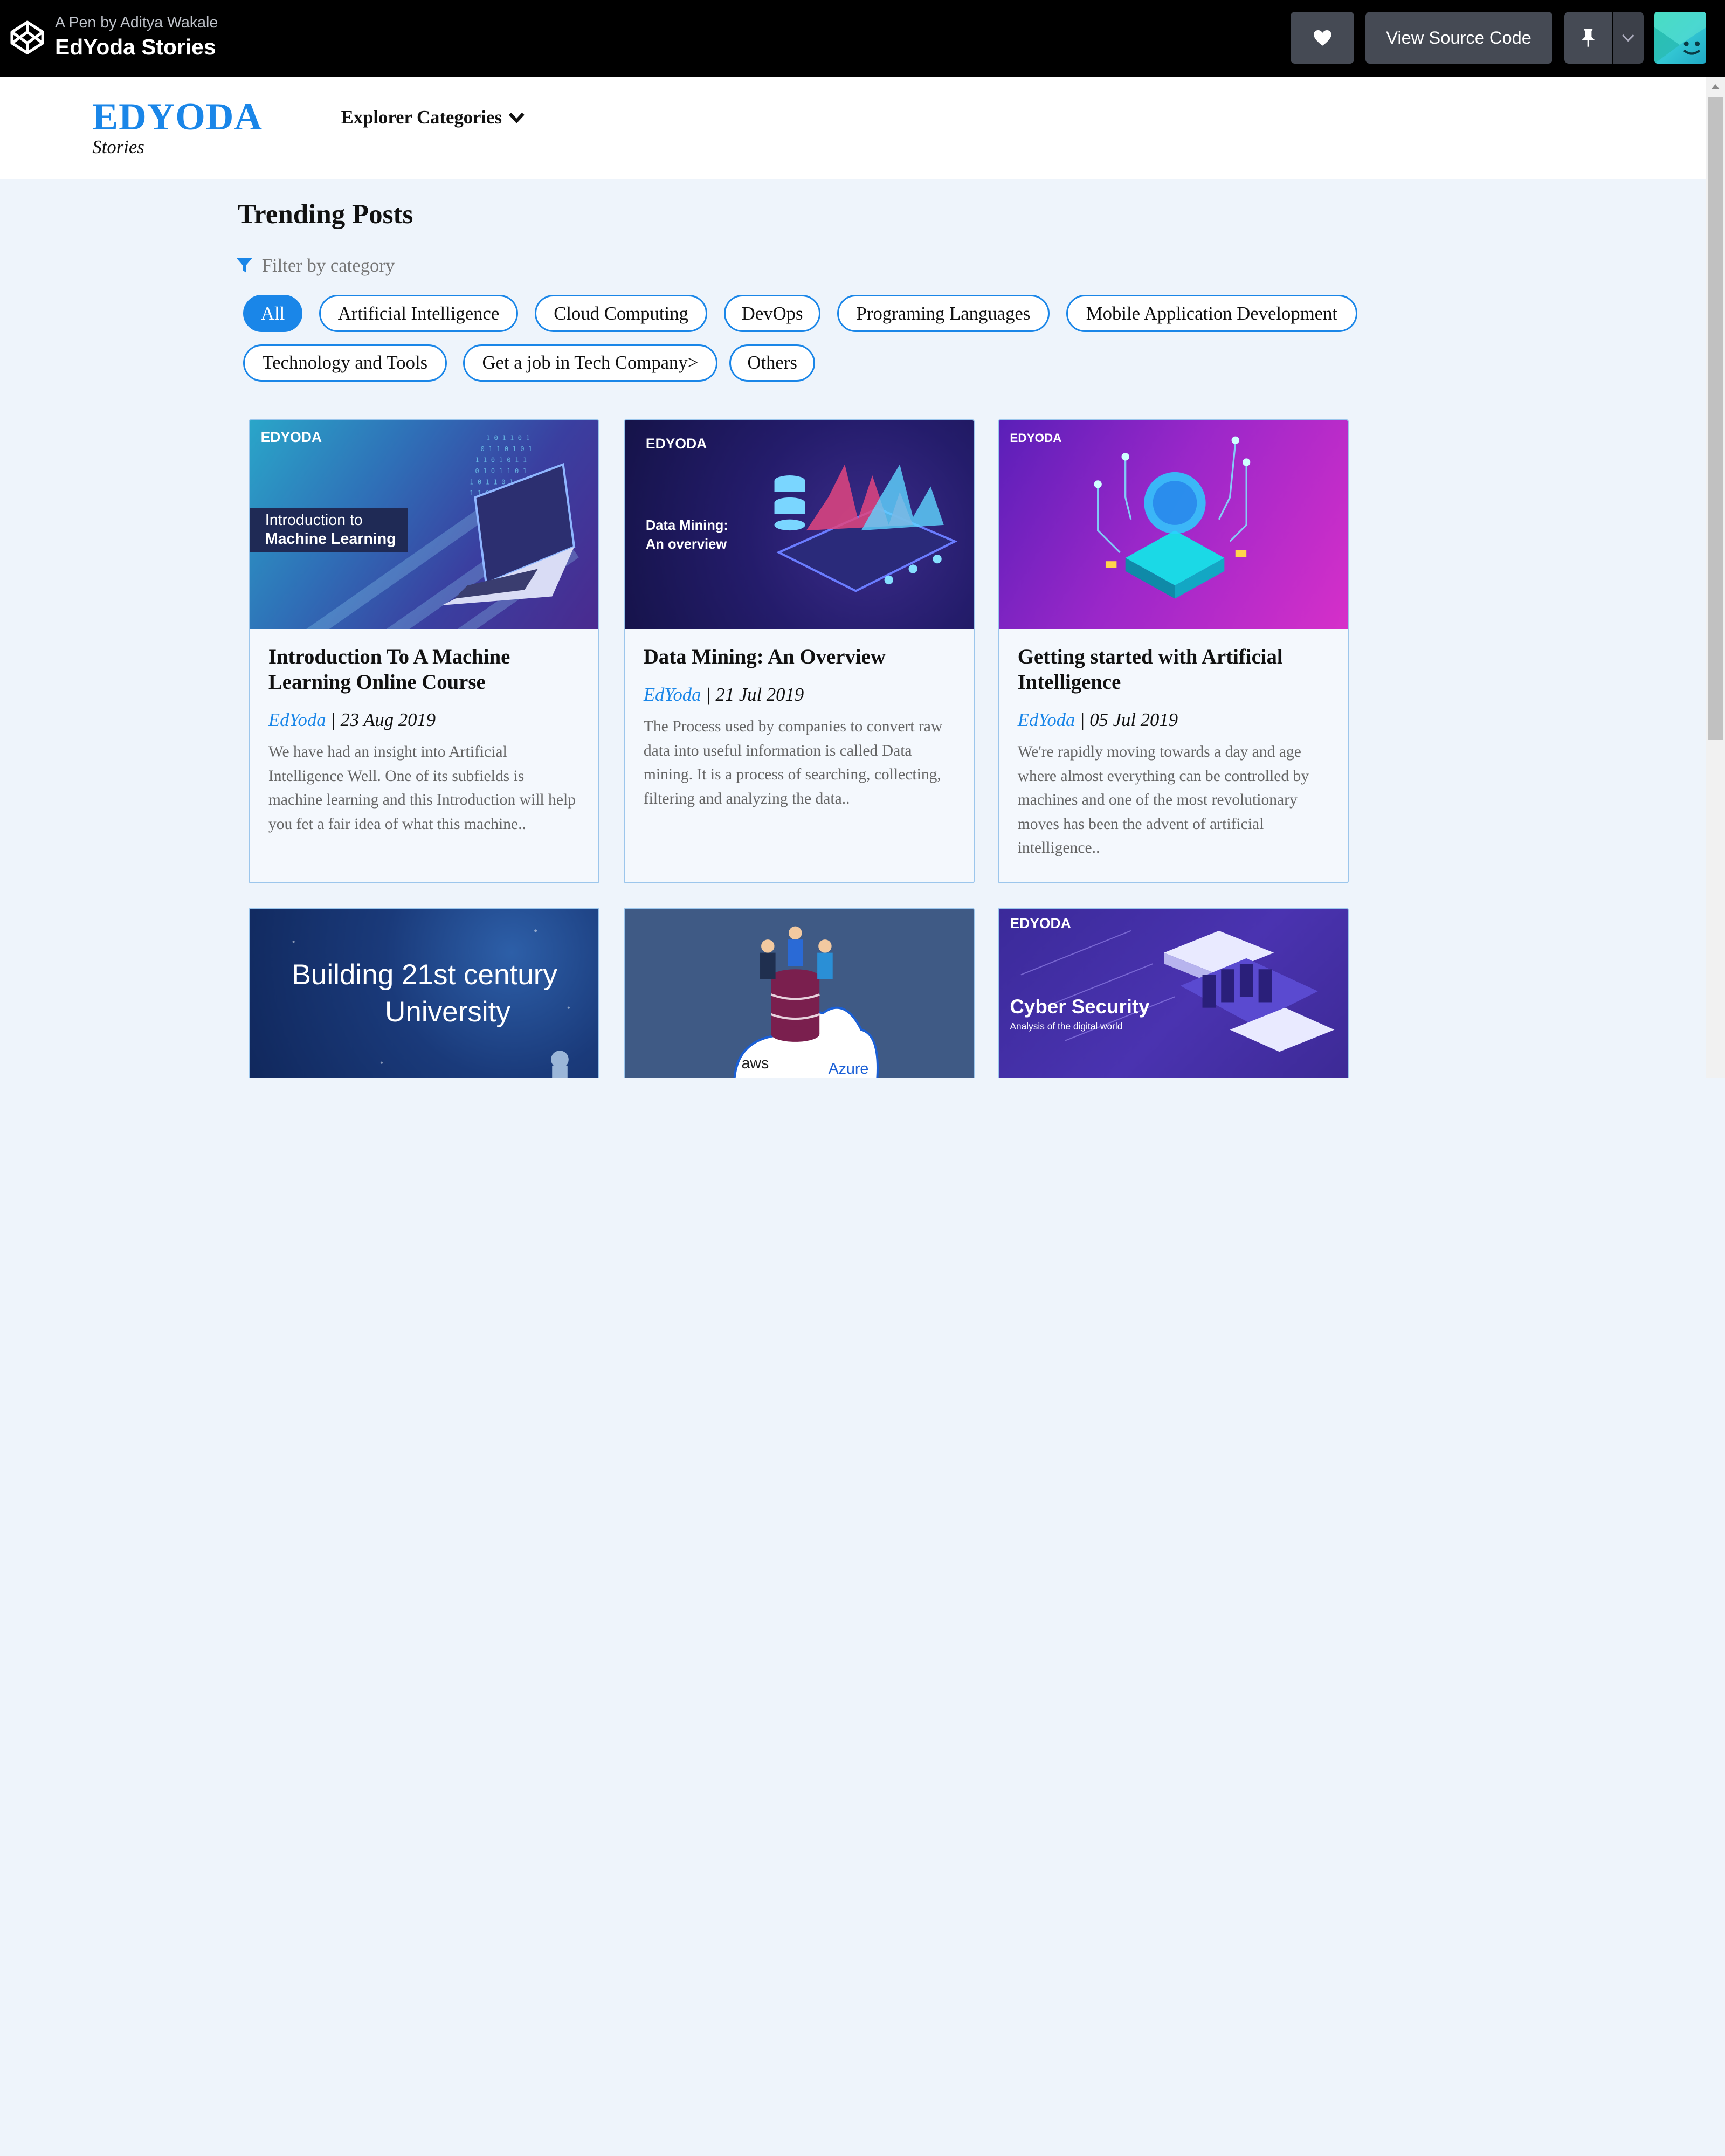 The height and width of the screenshot is (2156, 1725). I want to click on category-chip-all: All, so click(273, 313).